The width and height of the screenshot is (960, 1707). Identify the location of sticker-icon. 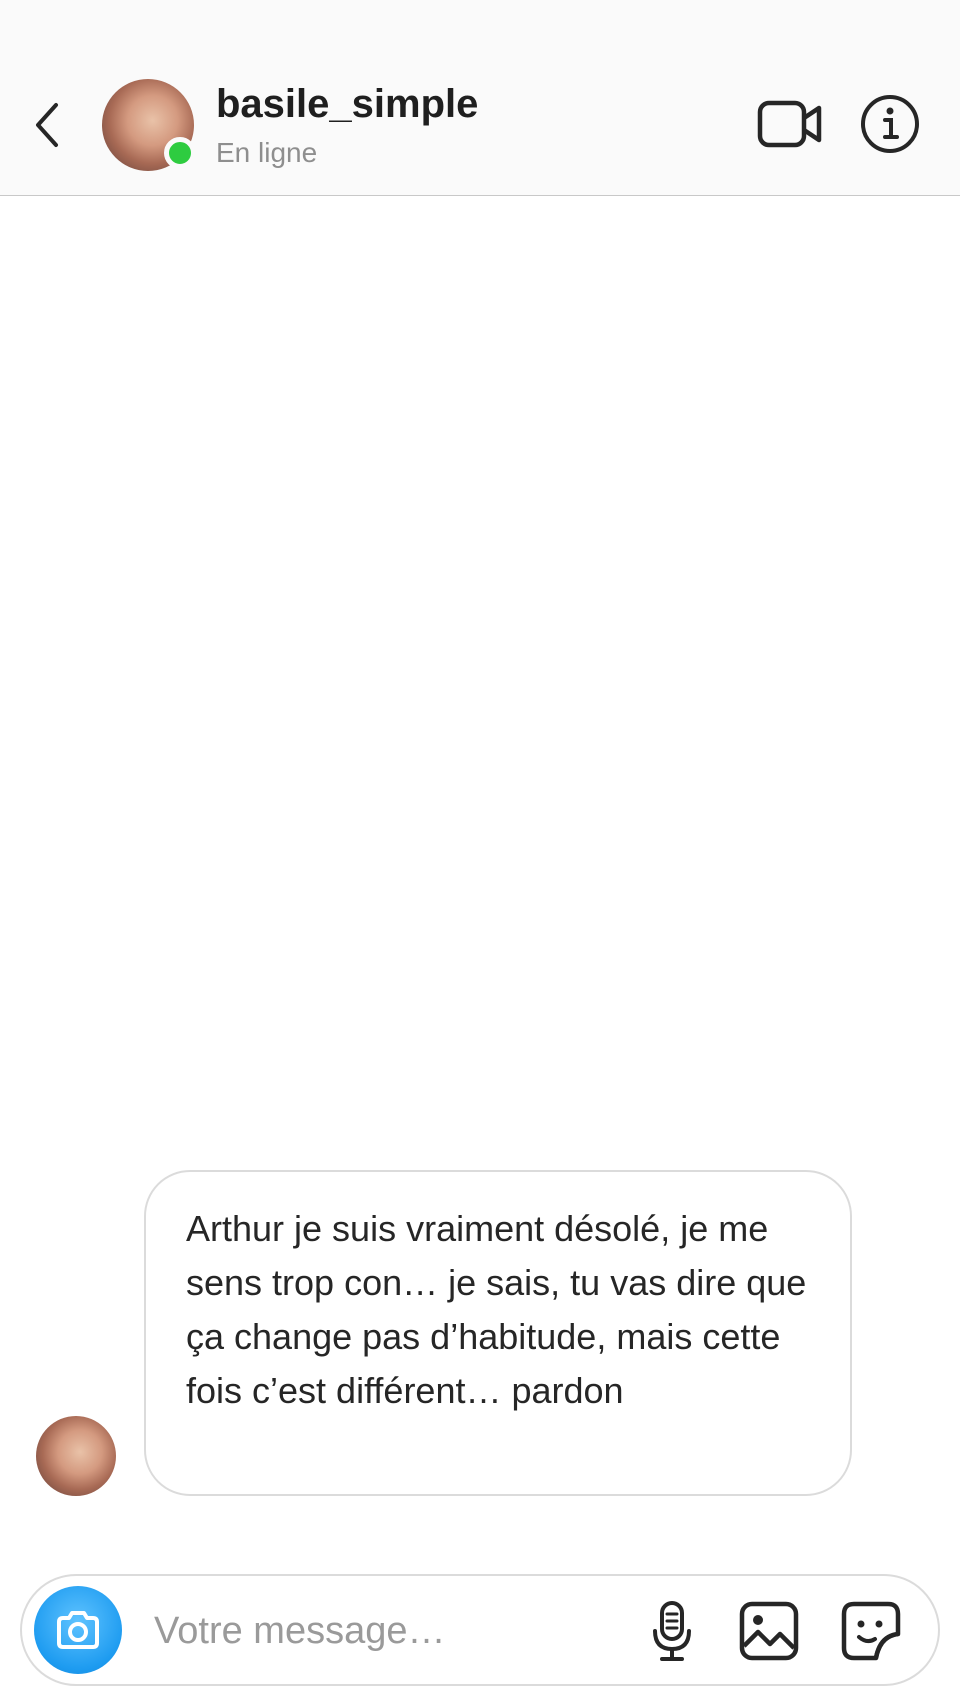
(871, 1631).